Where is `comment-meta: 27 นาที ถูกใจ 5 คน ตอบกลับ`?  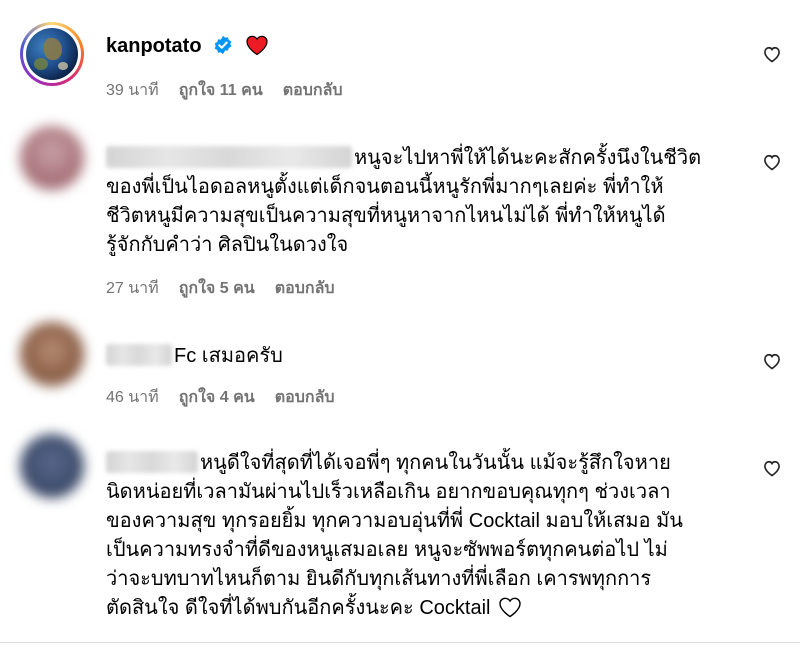
comment-meta: 27 นาที ถูกใจ 5 คน ตอบกลับ is located at coordinates (220, 288).